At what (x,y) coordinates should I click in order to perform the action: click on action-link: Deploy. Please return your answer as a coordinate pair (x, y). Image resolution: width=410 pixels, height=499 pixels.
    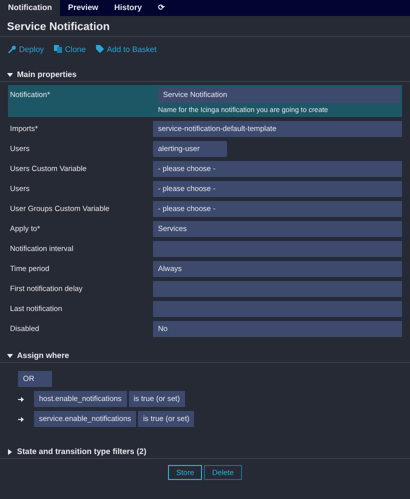
    Looking at the image, I should click on (26, 49).